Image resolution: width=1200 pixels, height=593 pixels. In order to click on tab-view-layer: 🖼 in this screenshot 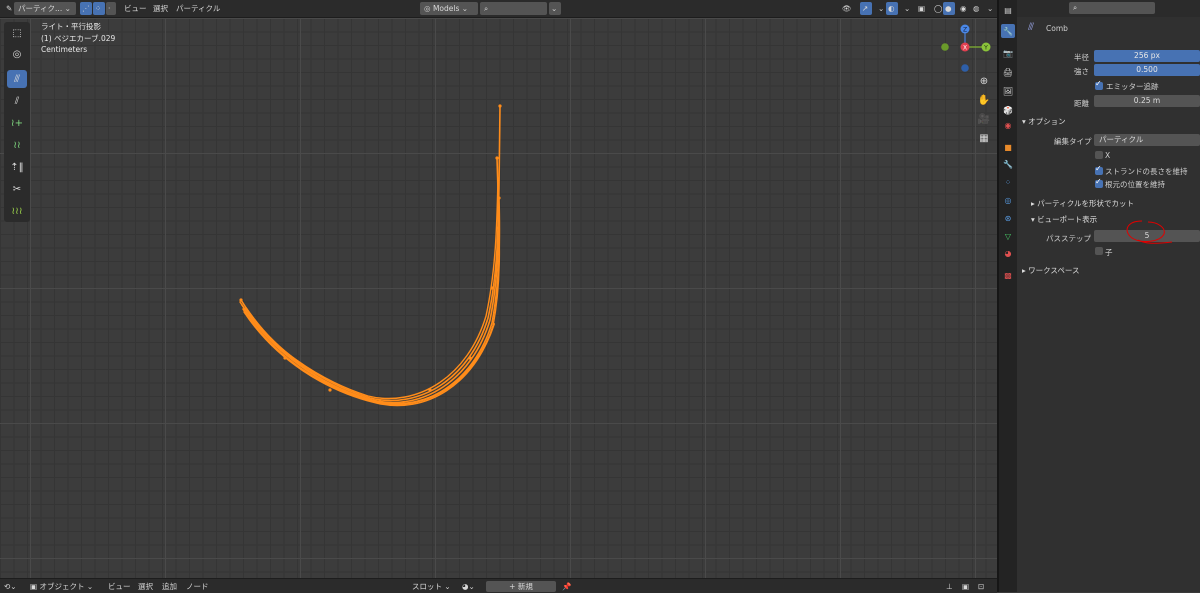, I will do `click(1008, 91)`.